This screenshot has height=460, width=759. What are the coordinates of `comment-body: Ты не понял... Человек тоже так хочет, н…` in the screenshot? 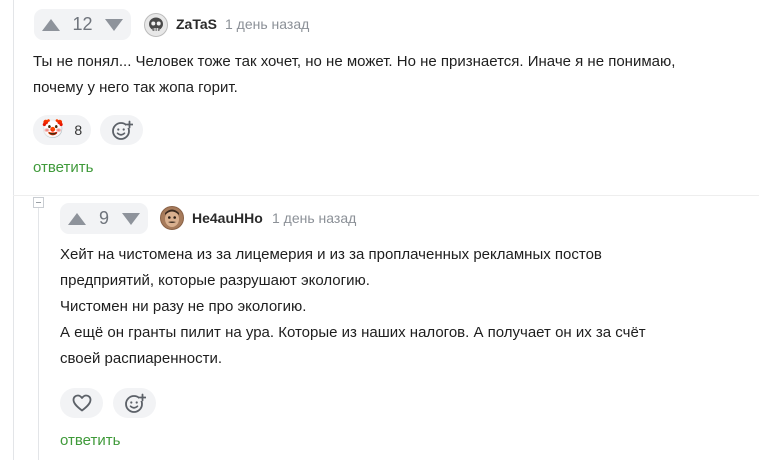 It's located at (388, 75).